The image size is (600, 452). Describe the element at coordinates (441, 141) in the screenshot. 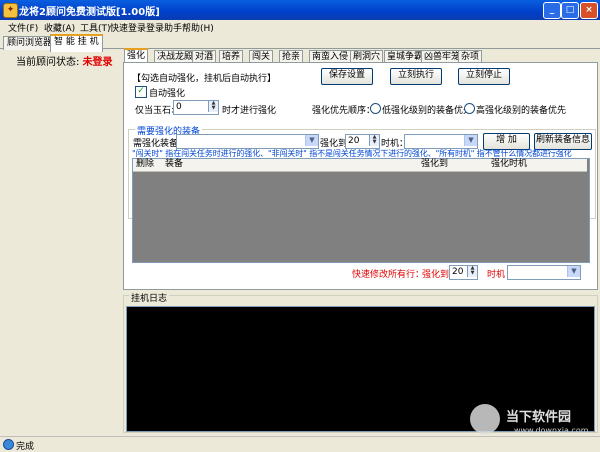

I see `timing-select: ▼` at that location.